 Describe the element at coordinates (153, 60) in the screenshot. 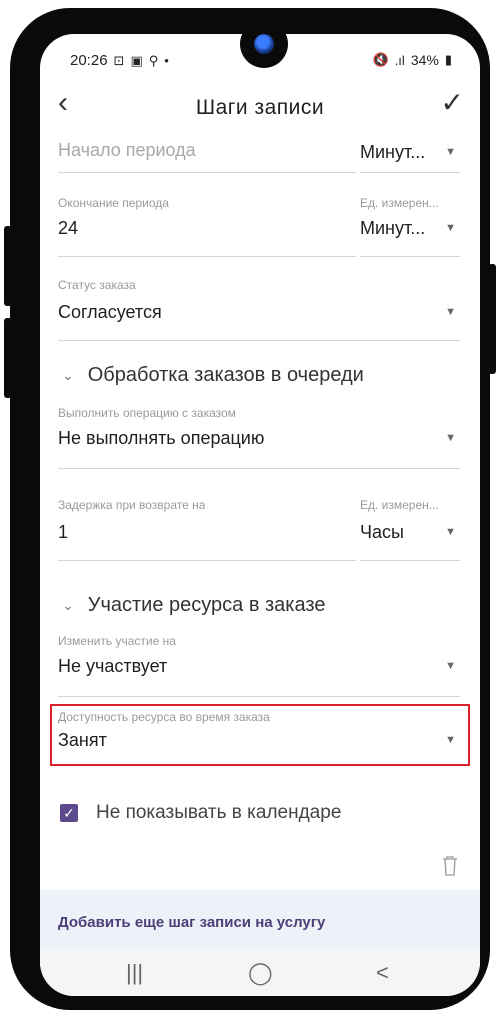

I see `search-icon: ⚲` at that location.